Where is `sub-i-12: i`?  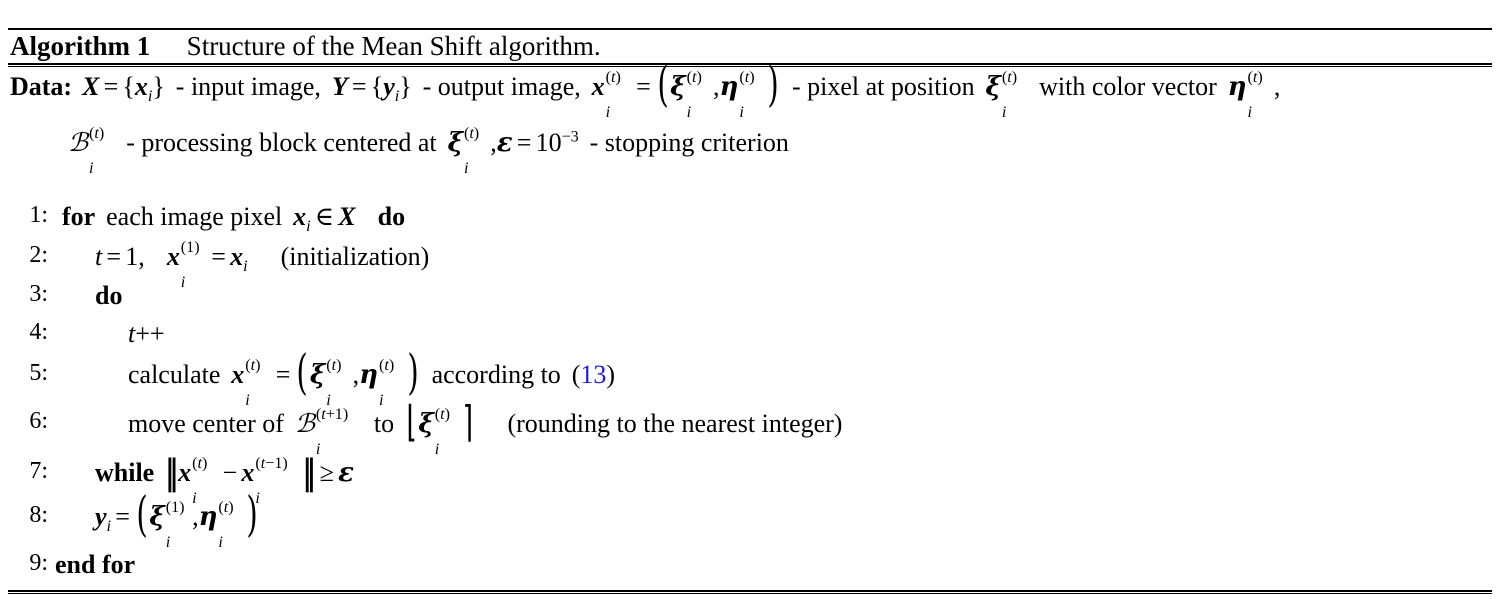 sub-i-12: i is located at coordinates (245, 267).